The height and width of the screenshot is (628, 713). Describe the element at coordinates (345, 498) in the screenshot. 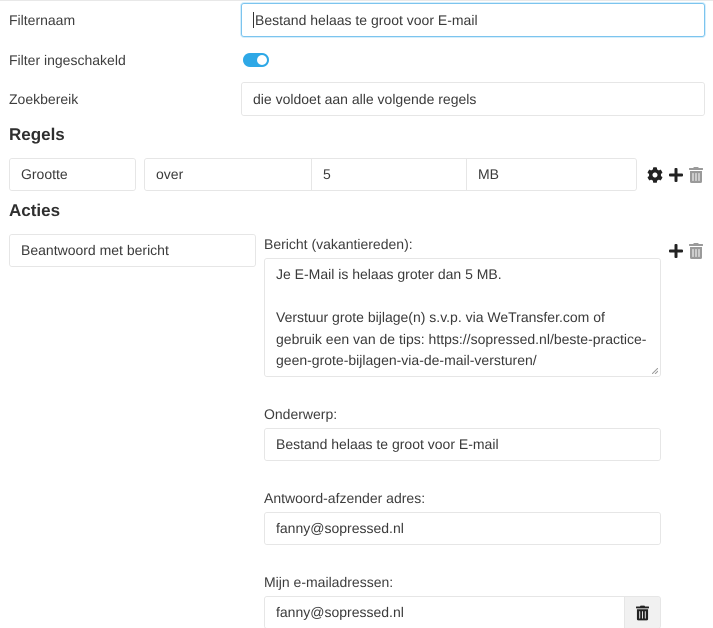

I see `field-label: Antwoord-afzender adres:` at that location.